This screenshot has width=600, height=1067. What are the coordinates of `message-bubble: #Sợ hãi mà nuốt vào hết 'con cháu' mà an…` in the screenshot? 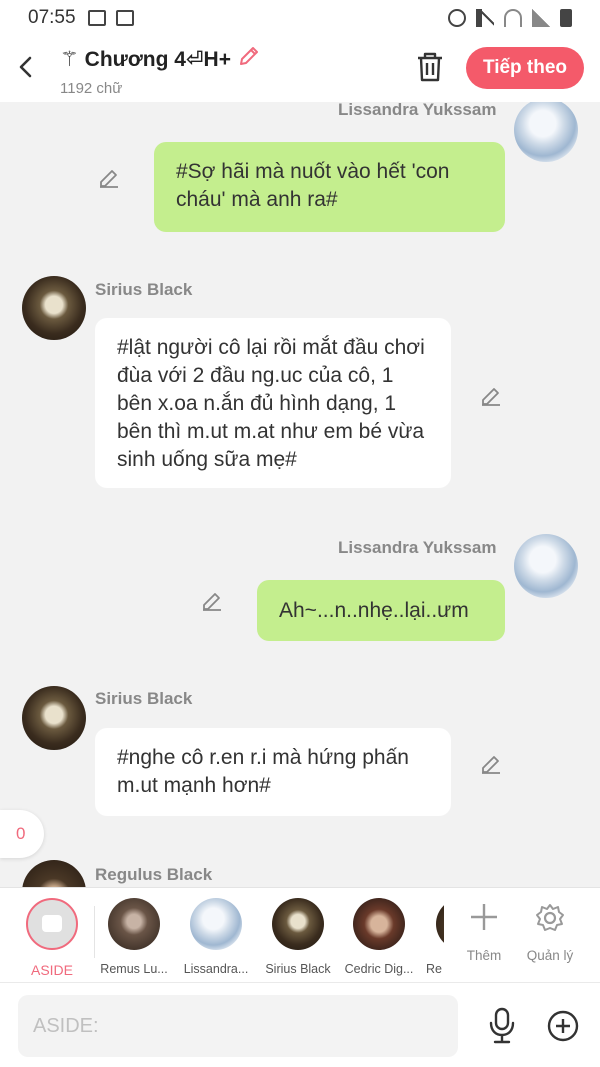 It's located at (329, 187).